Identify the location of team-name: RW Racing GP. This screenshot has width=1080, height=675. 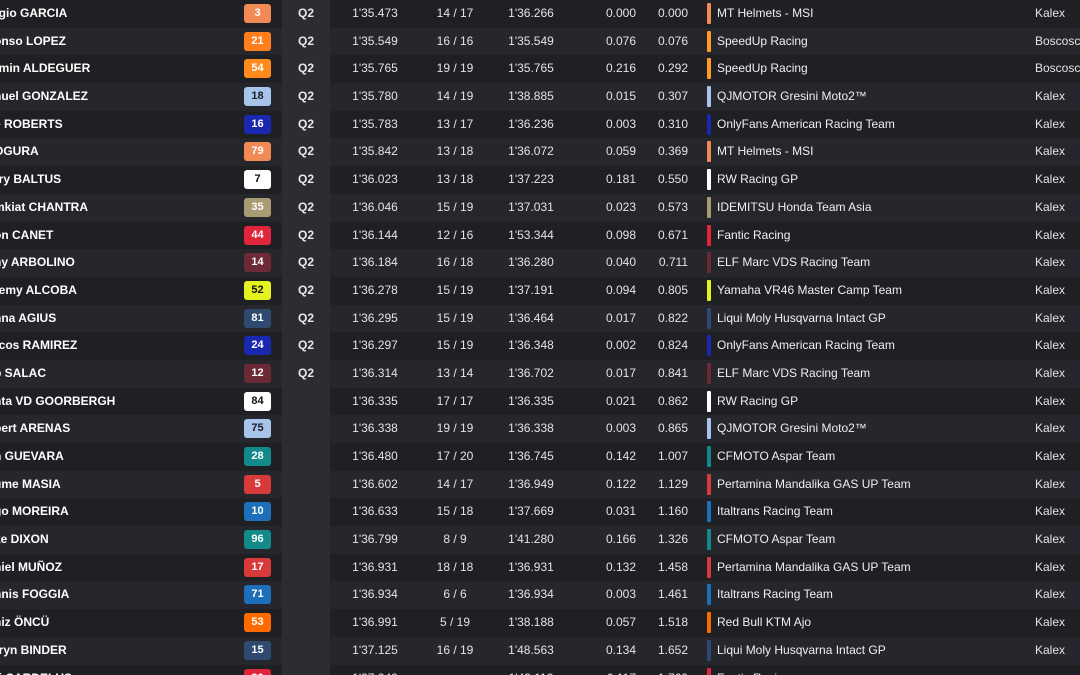
(758, 179).